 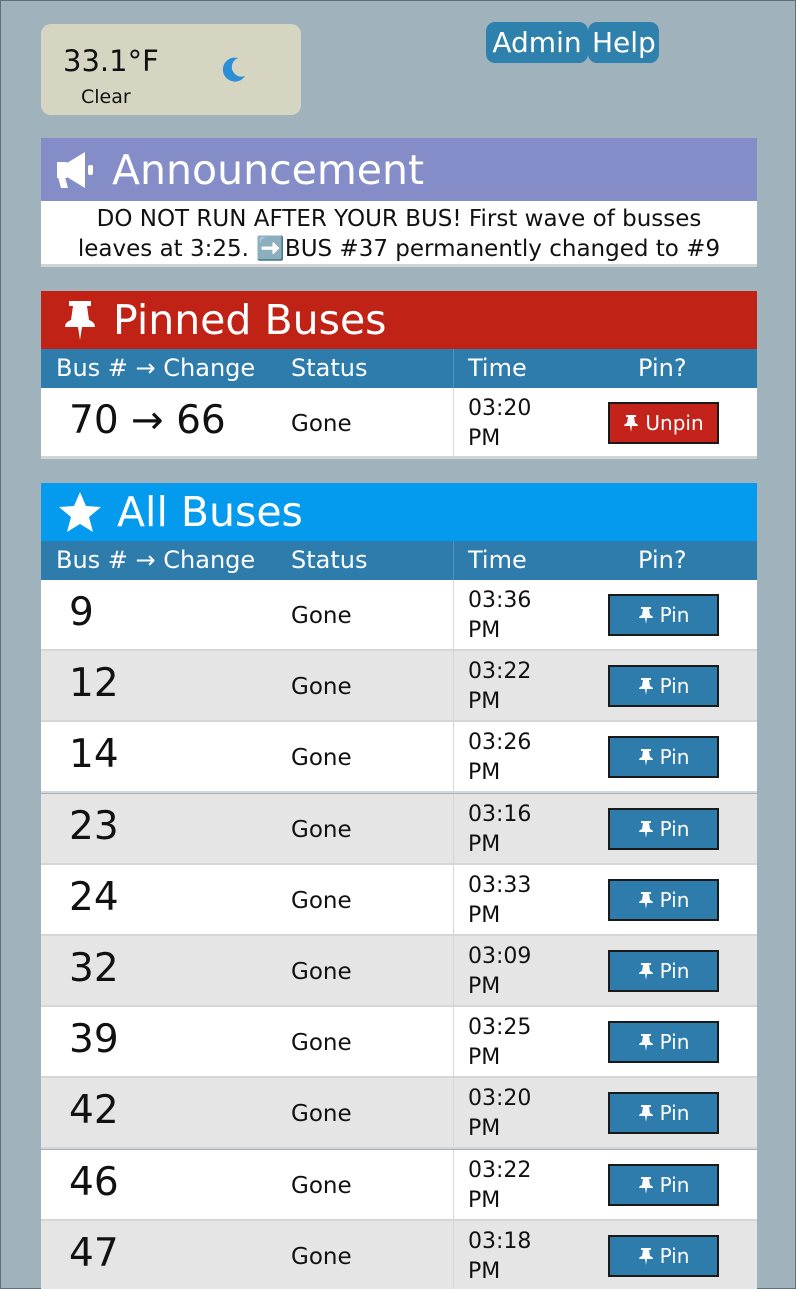 I want to click on pinned-buses-header: Pinned Buses, so click(x=399, y=320).